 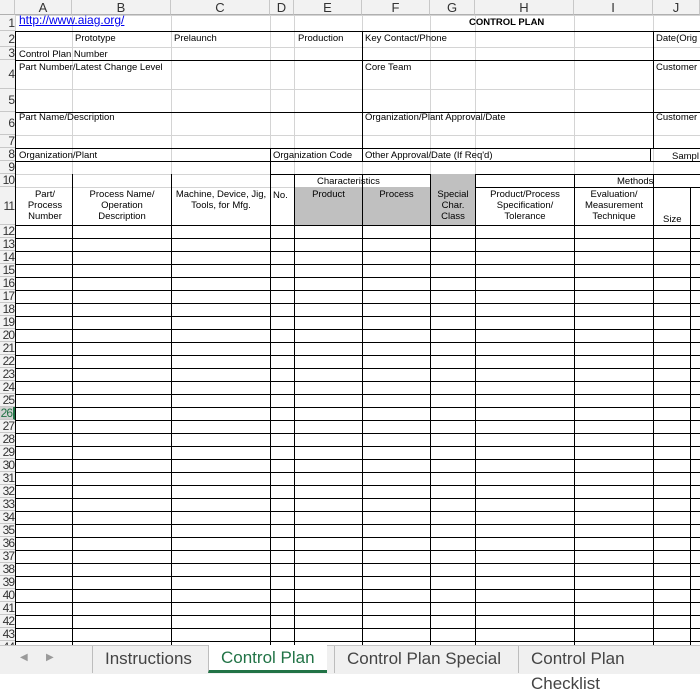 I want to click on row-header-29: 29, so click(x=7, y=452).